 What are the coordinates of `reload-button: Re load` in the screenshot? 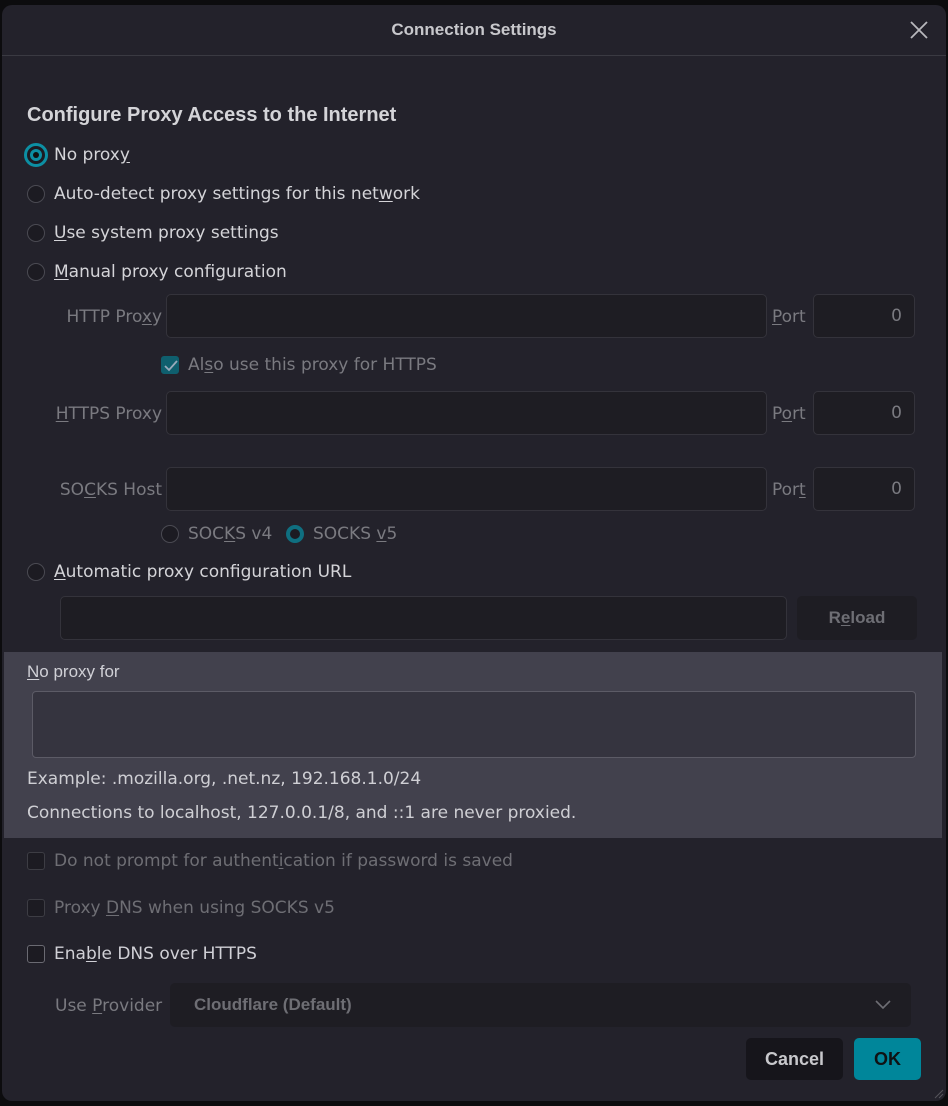 It's located at (857, 618).